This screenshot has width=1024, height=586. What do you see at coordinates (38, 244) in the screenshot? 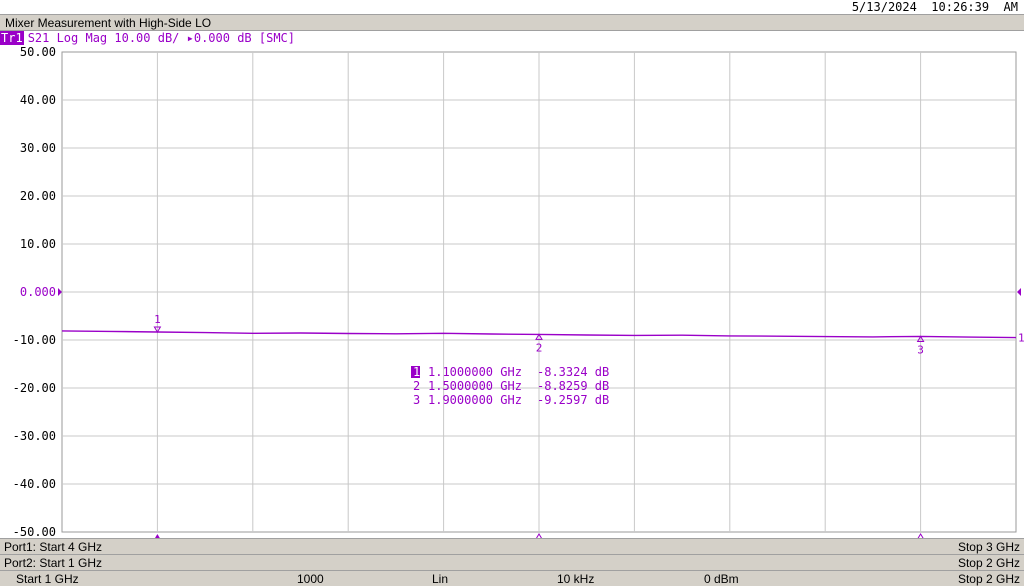
I see `y-tick-label: 10.00` at bounding box center [38, 244].